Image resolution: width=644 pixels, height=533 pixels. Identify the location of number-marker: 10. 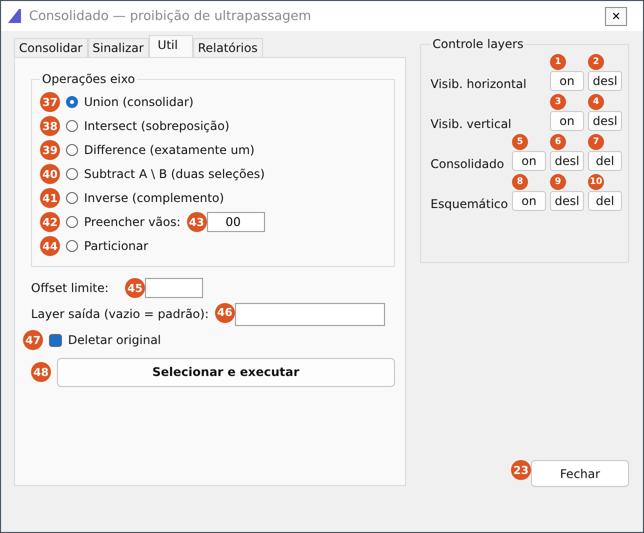
(596, 182).